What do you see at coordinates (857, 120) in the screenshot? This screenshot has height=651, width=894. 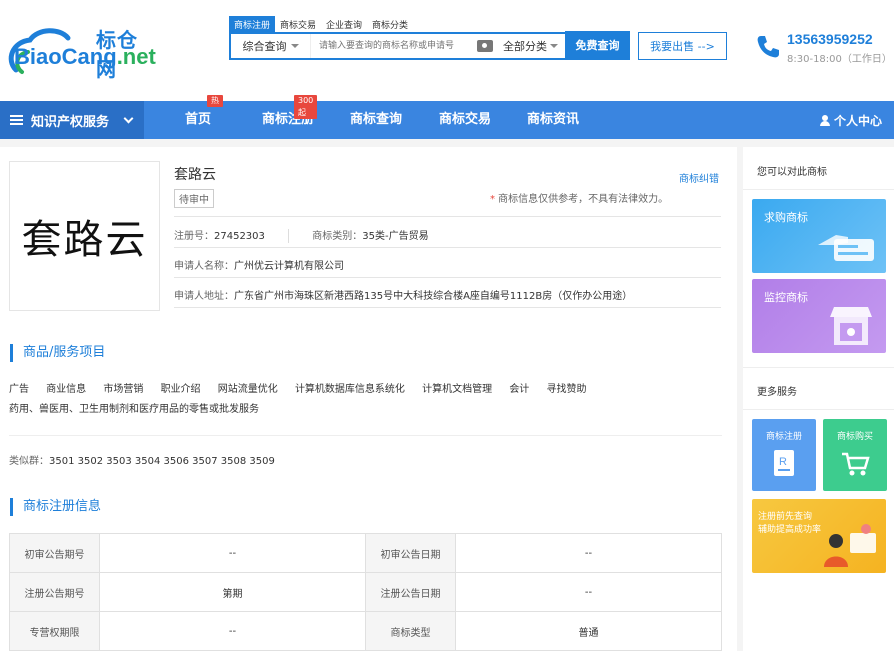 I see `user-center-label: 个人中心` at bounding box center [857, 120].